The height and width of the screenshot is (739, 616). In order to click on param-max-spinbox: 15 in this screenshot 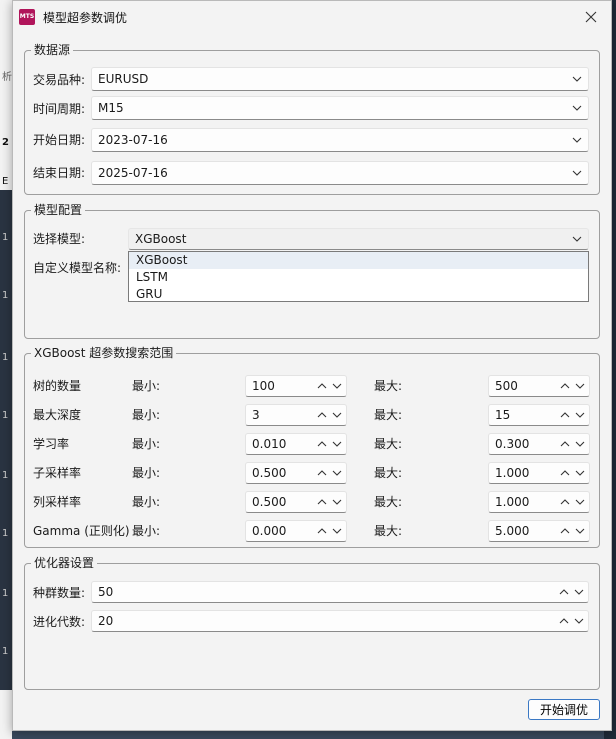, I will do `click(539, 415)`.